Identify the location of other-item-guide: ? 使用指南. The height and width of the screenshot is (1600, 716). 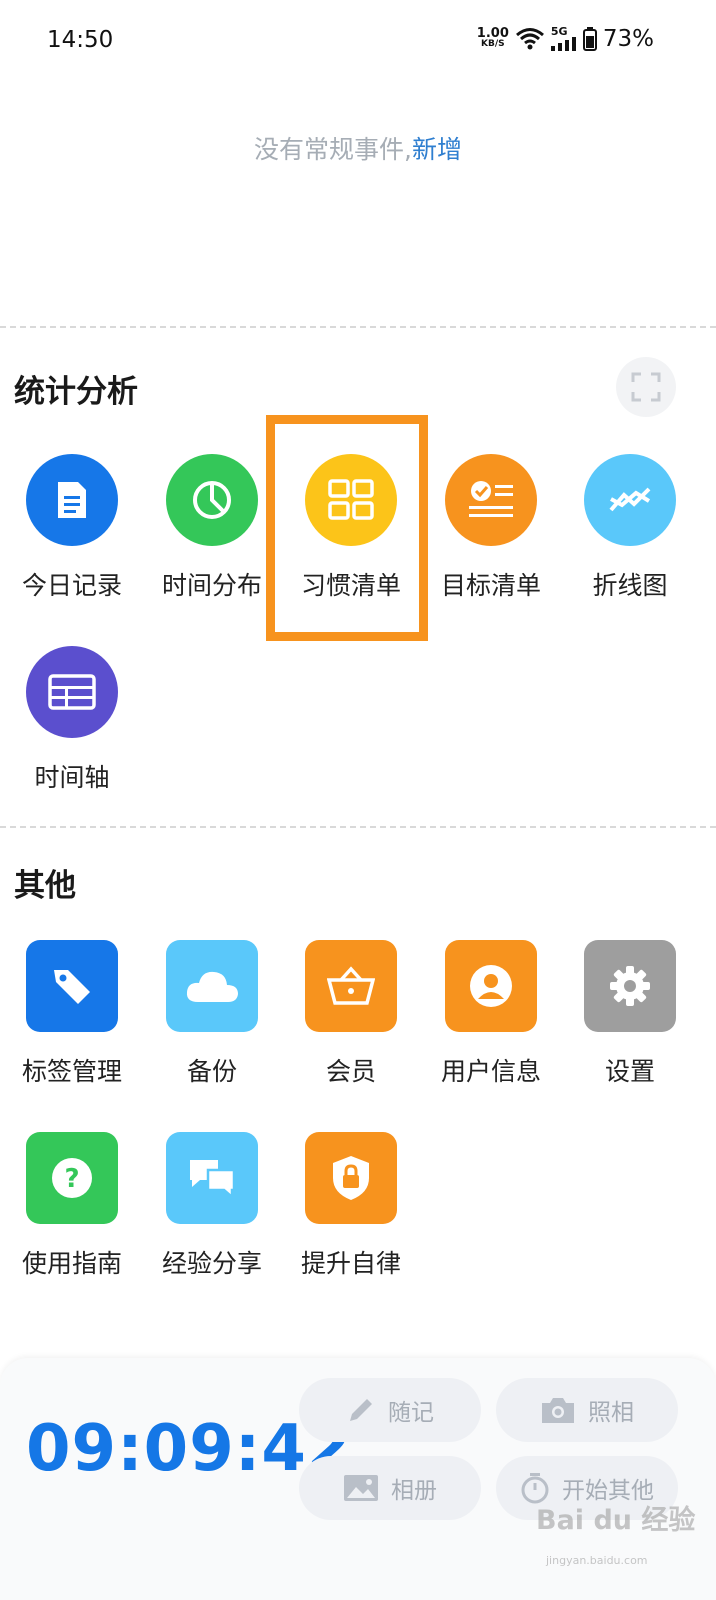
(72, 1212).